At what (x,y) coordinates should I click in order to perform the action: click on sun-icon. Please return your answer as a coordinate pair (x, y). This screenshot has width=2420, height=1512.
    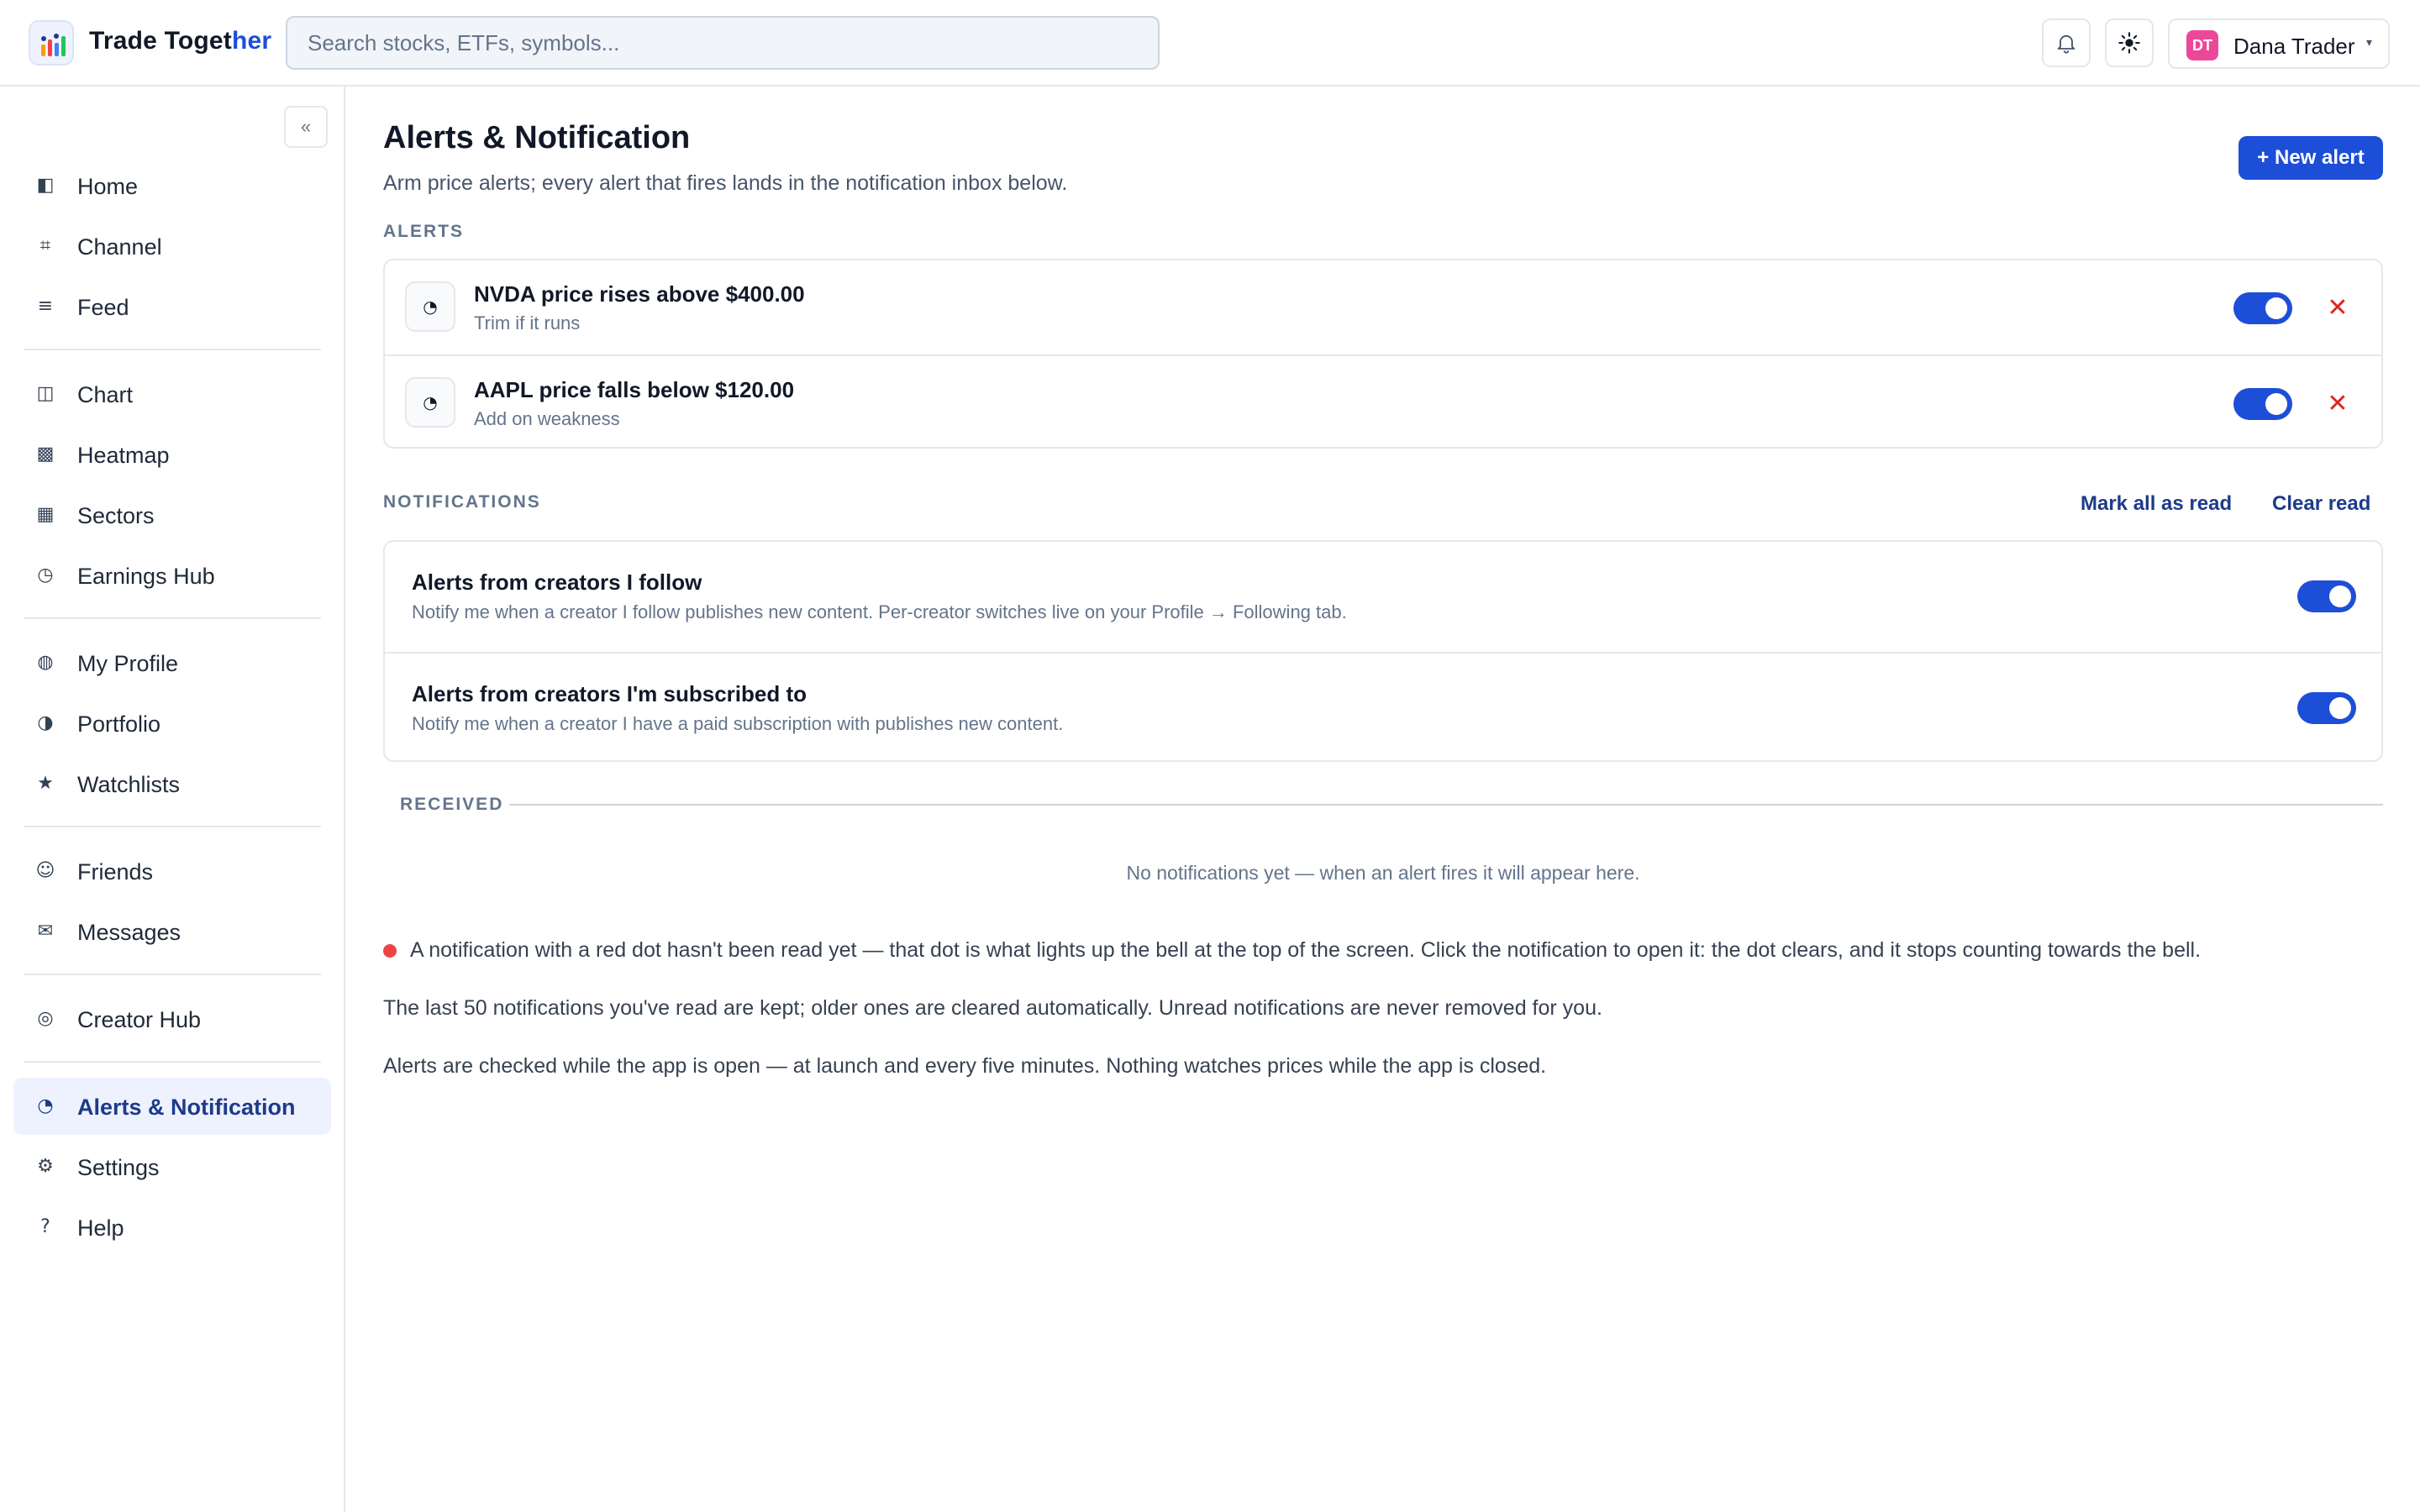
    Looking at the image, I should click on (2129, 43).